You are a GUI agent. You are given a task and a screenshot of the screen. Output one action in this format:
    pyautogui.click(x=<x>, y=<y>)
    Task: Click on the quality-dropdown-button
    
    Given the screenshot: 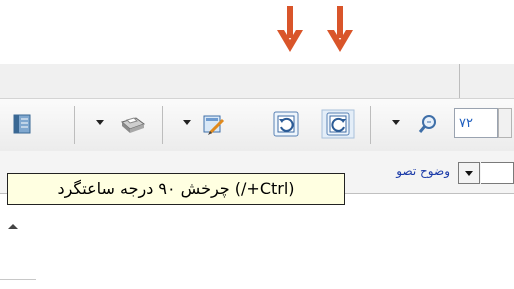 What is the action you would take?
    pyautogui.click(x=469, y=173)
    